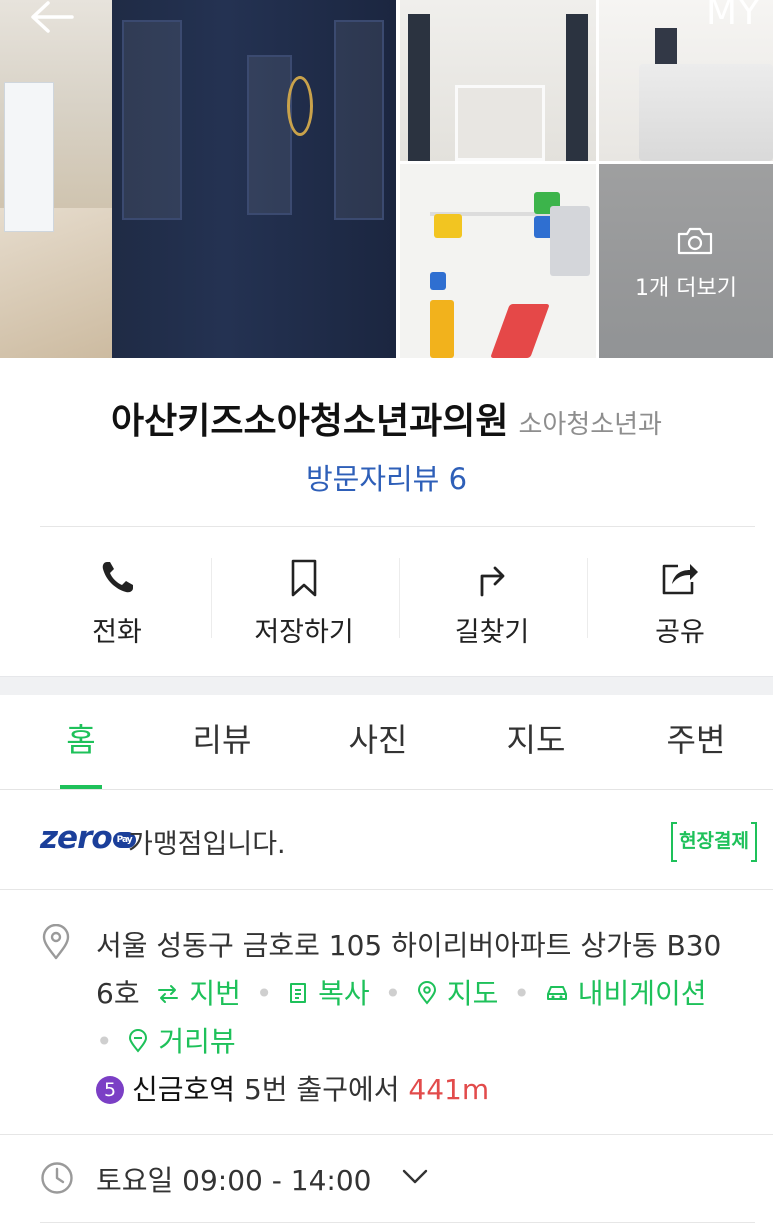 This screenshot has height=1225, width=773. I want to click on car-icon, so click(556, 993).